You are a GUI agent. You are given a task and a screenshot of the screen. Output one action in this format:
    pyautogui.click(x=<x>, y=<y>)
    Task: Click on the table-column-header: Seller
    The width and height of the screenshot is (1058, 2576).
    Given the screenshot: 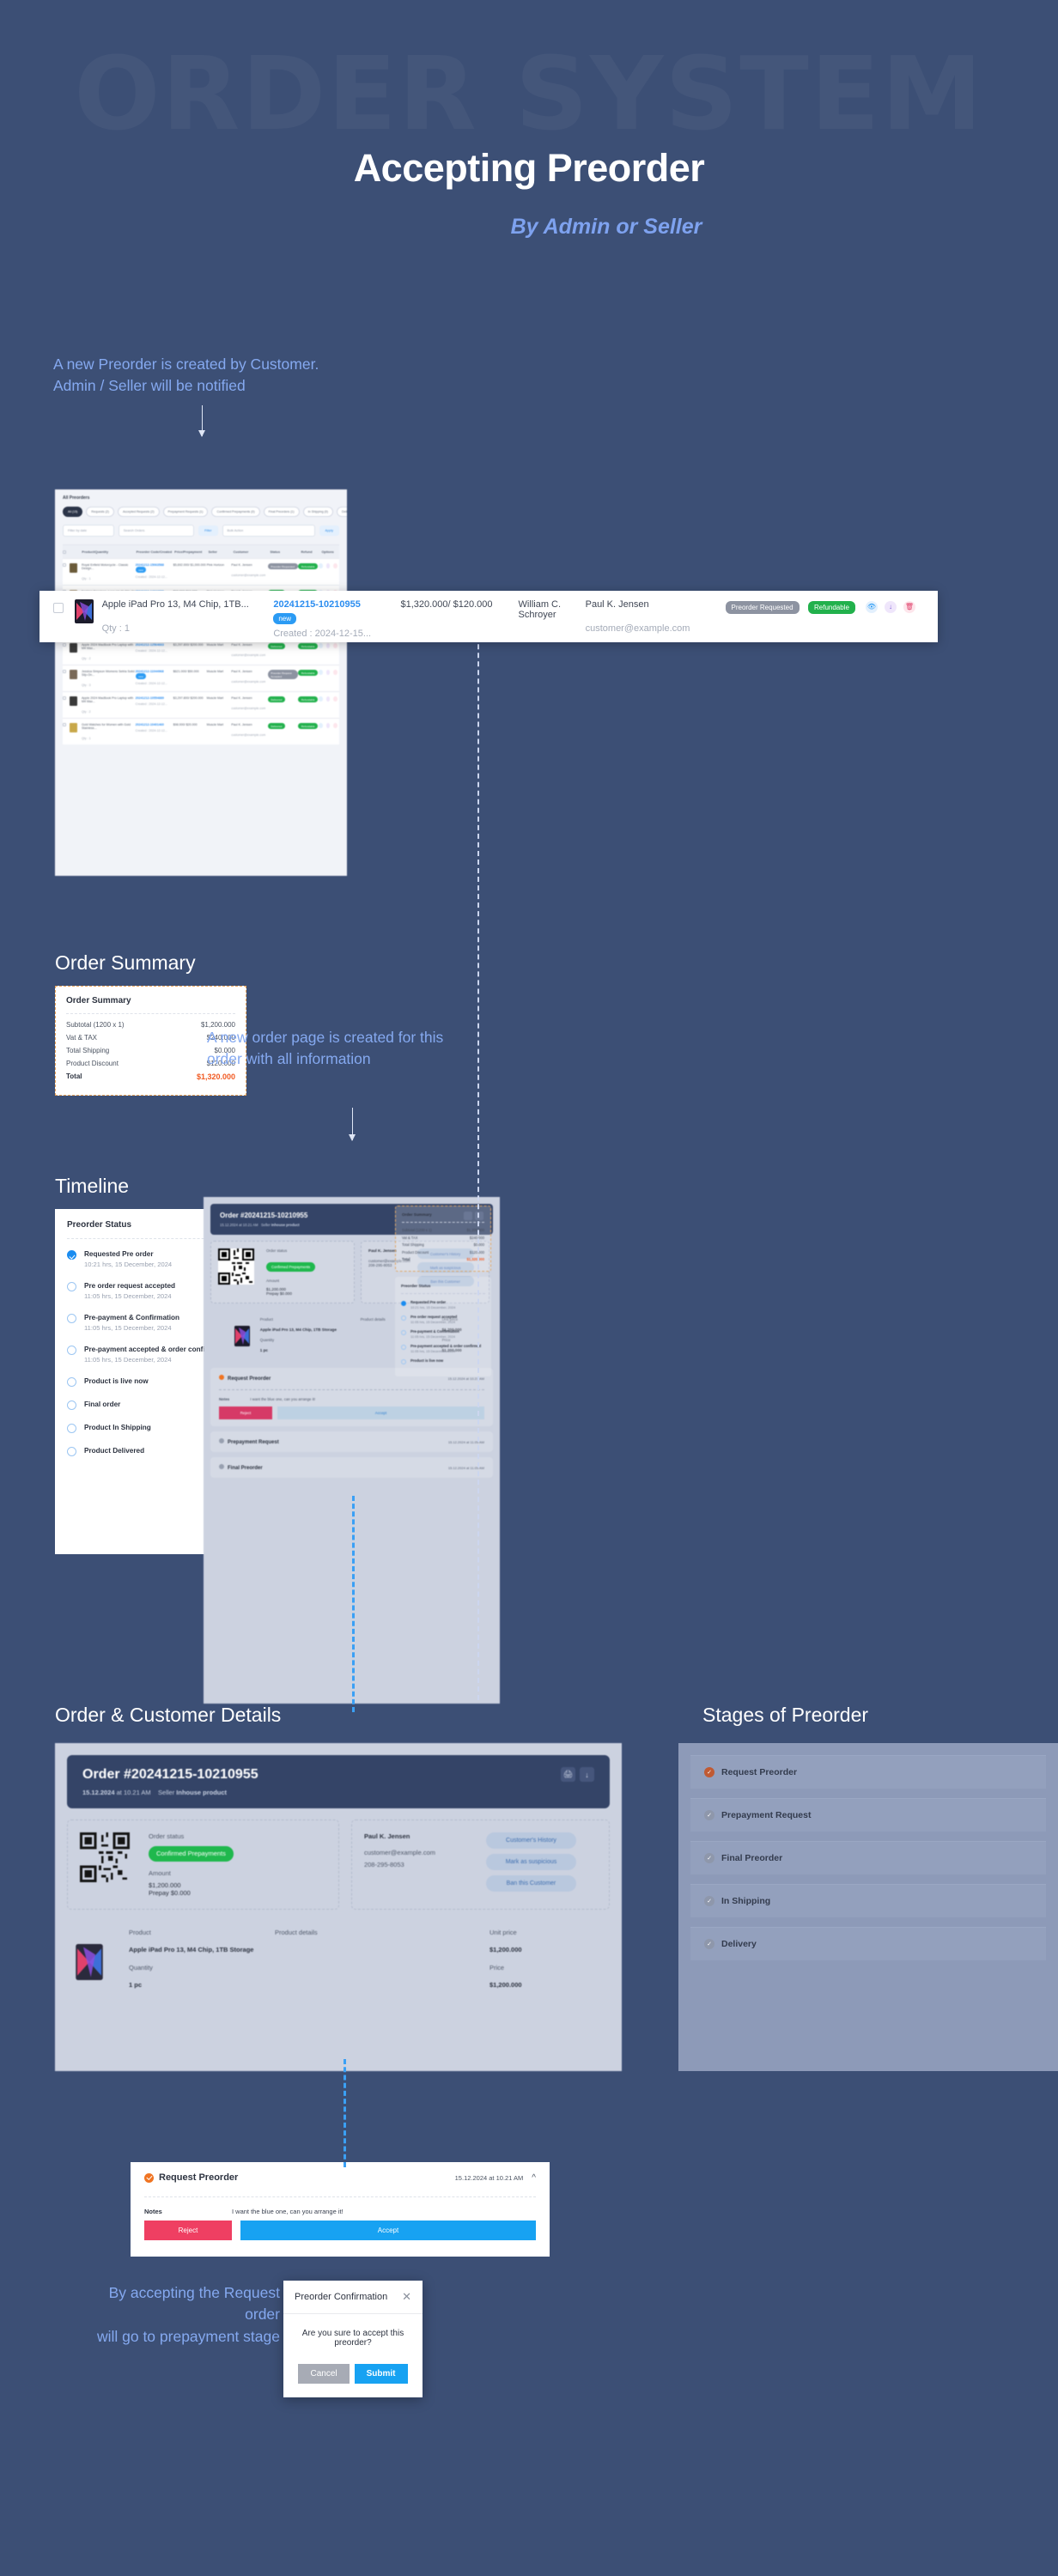 What is the action you would take?
    pyautogui.click(x=212, y=552)
    